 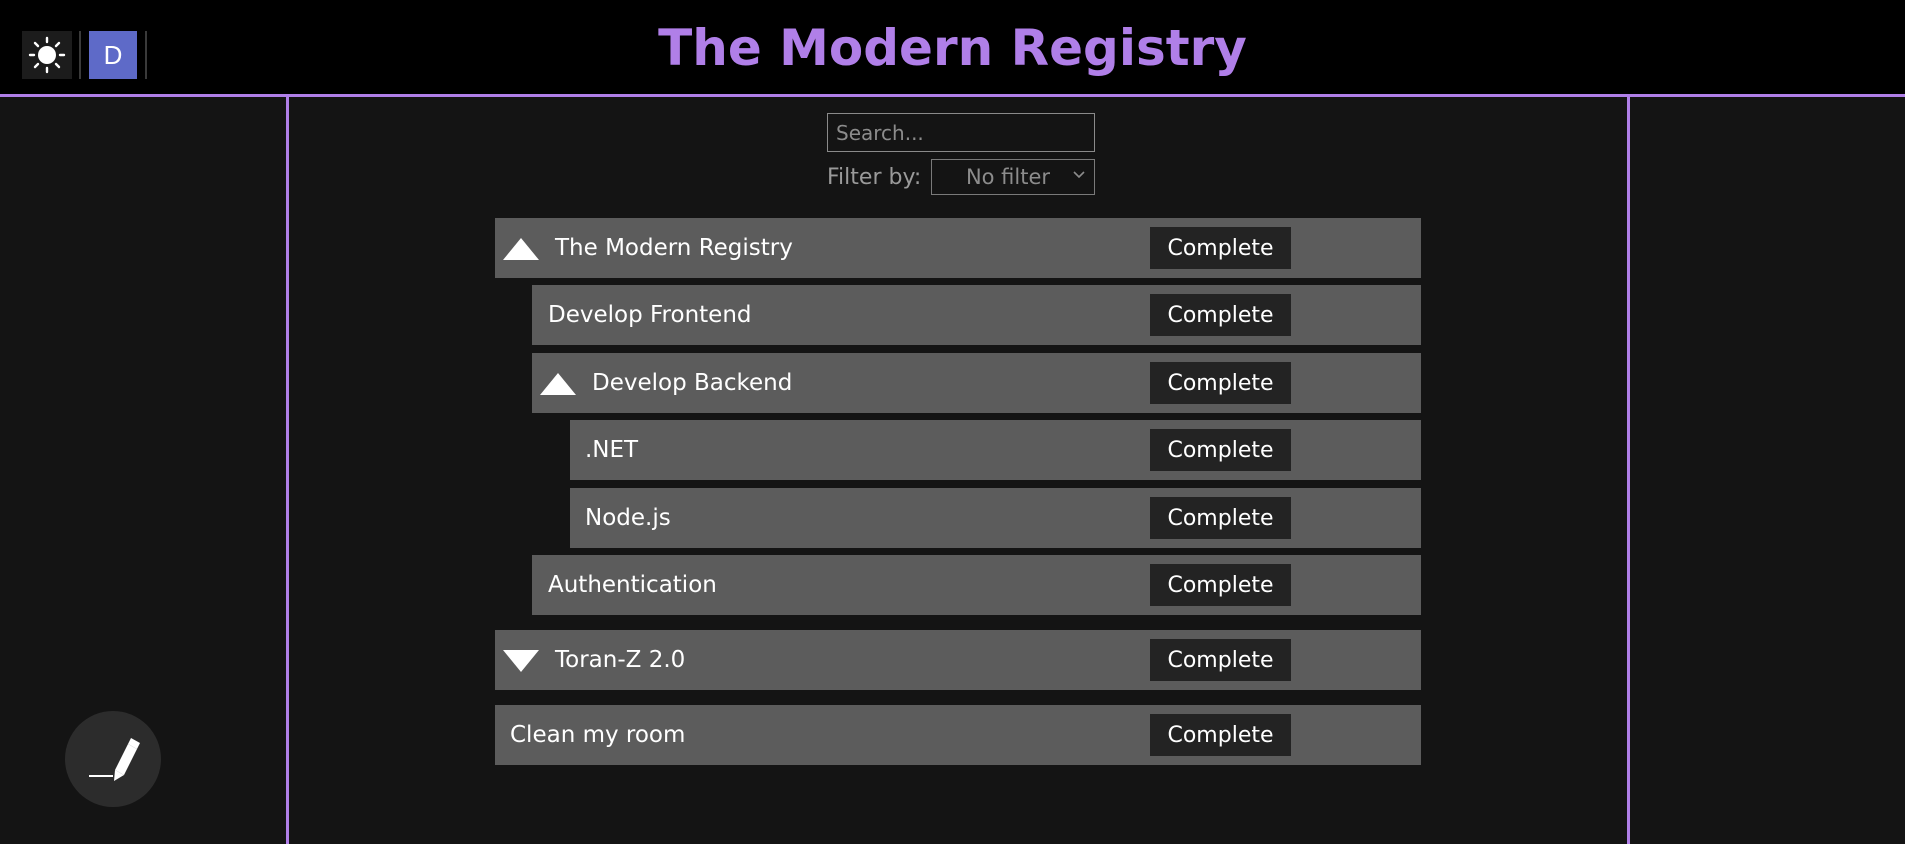 What do you see at coordinates (598, 735) in the screenshot?
I see `task-label: Clean my room` at bounding box center [598, 735].